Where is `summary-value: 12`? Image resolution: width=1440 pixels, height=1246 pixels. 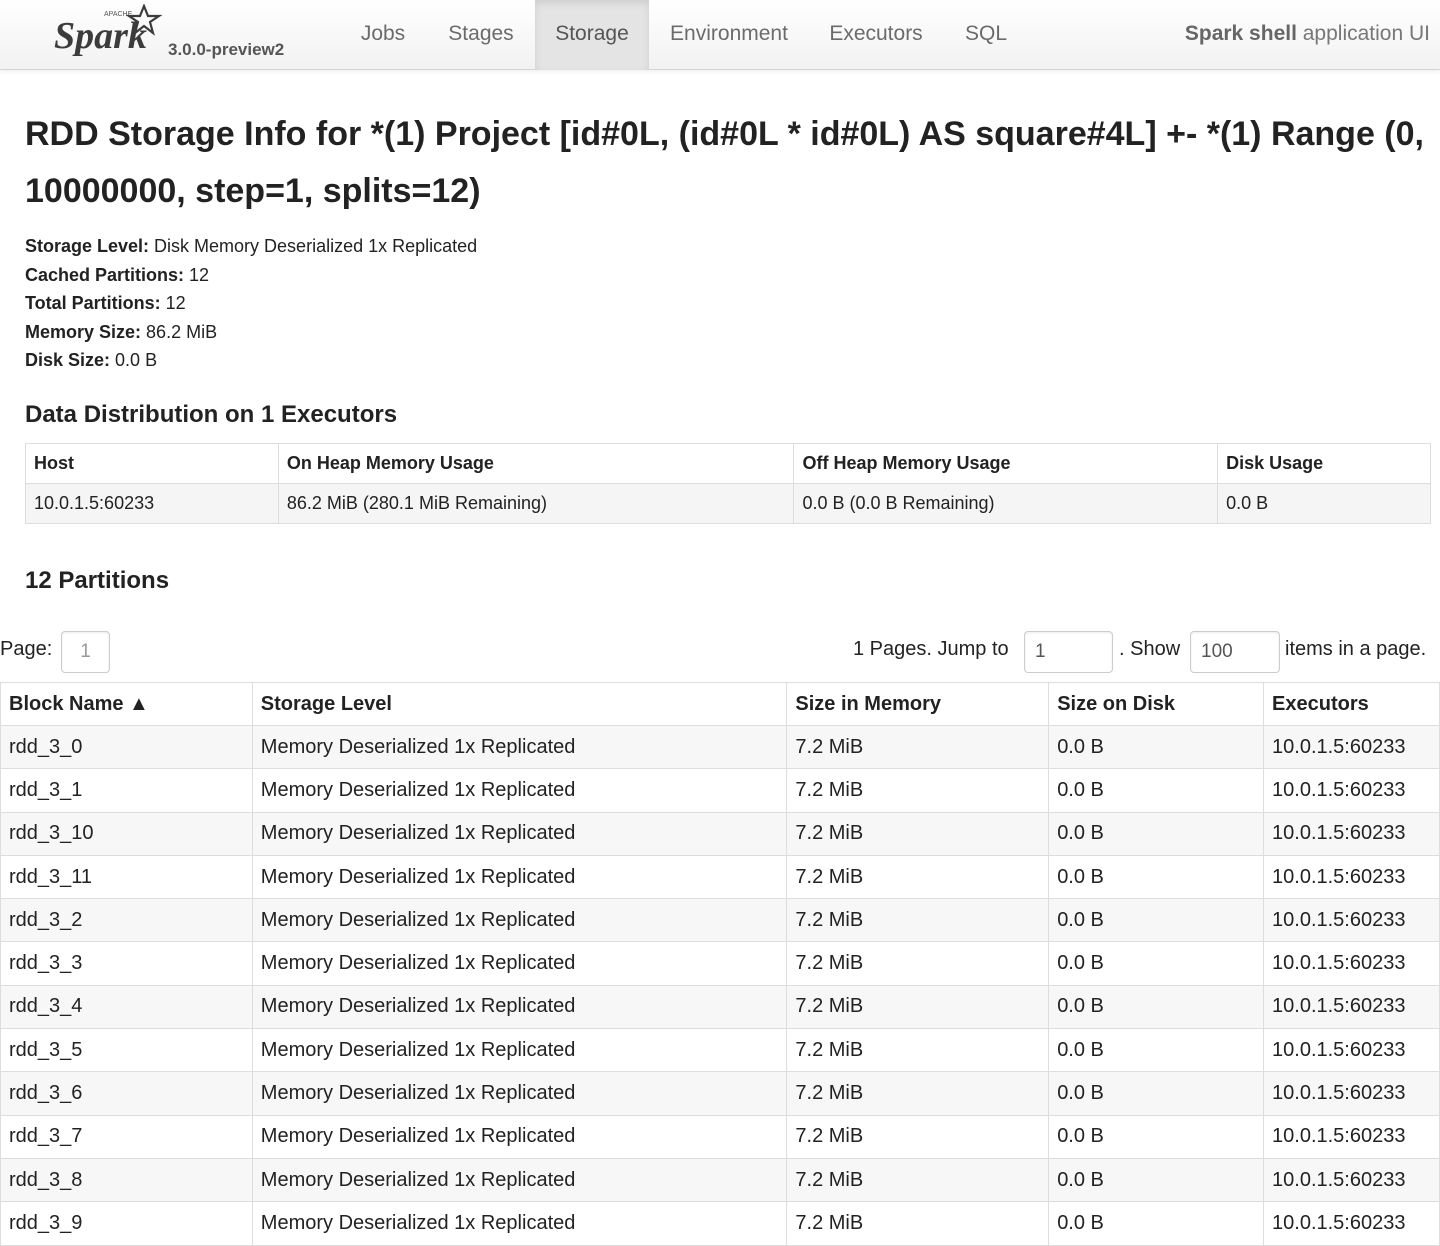
summary-value: 12 is located at coordinates (197, 274).